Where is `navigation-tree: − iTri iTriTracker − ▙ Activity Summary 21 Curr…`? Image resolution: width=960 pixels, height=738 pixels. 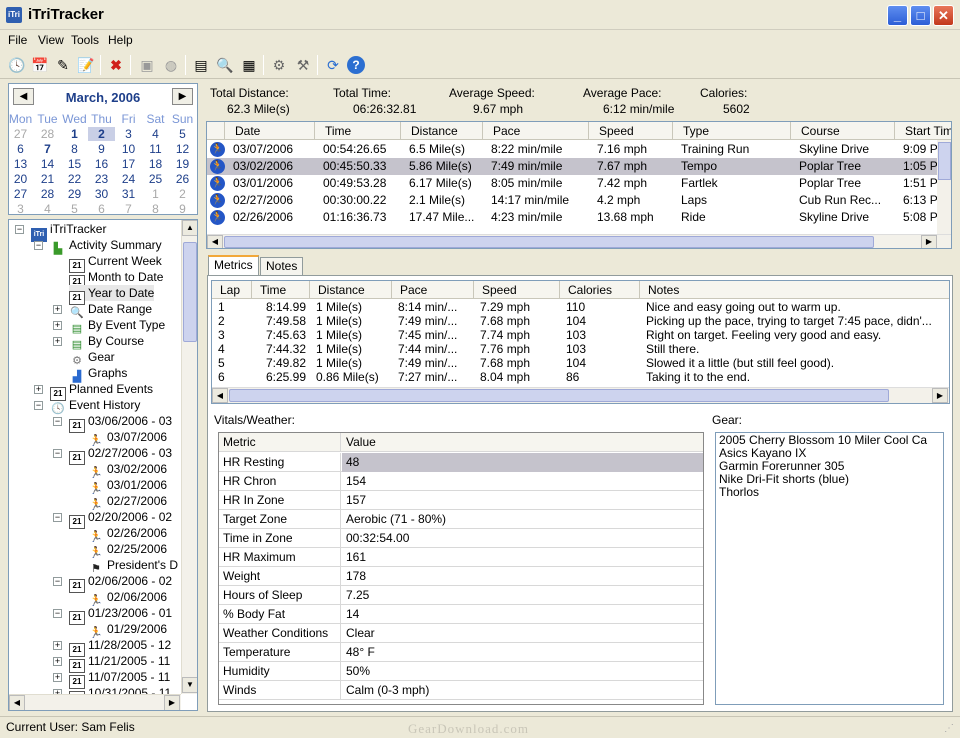 navigation-tree: − iTri iTriTracker − ▙ Activity Summary 21 Curr… is located at coordinates (103, 465).